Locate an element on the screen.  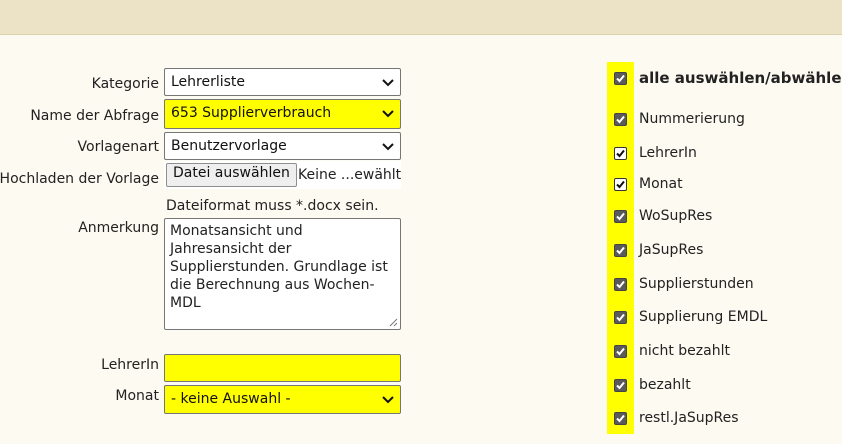
kategorie-label: Kategorie is located at coordinates (125, 84).